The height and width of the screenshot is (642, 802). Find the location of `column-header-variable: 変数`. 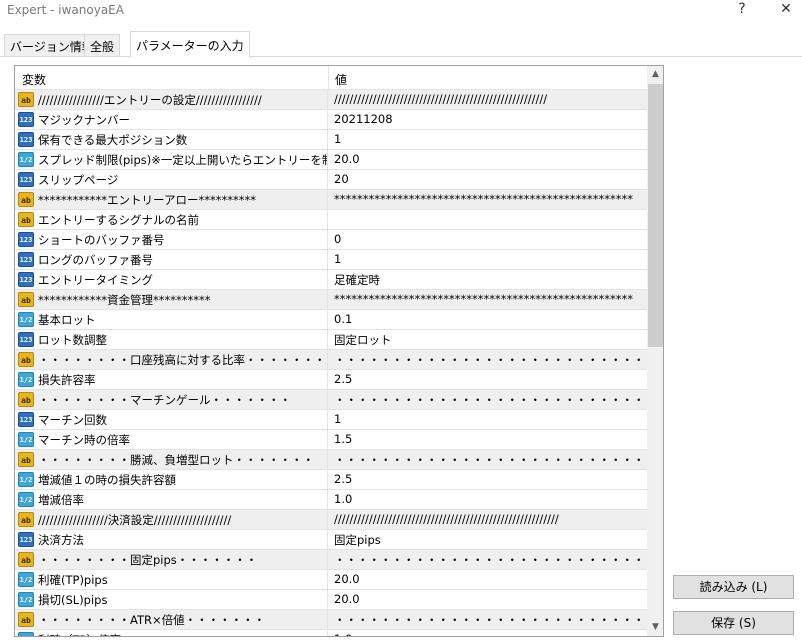

column-header-variable: 変数 is located at coordinates (34, 79).